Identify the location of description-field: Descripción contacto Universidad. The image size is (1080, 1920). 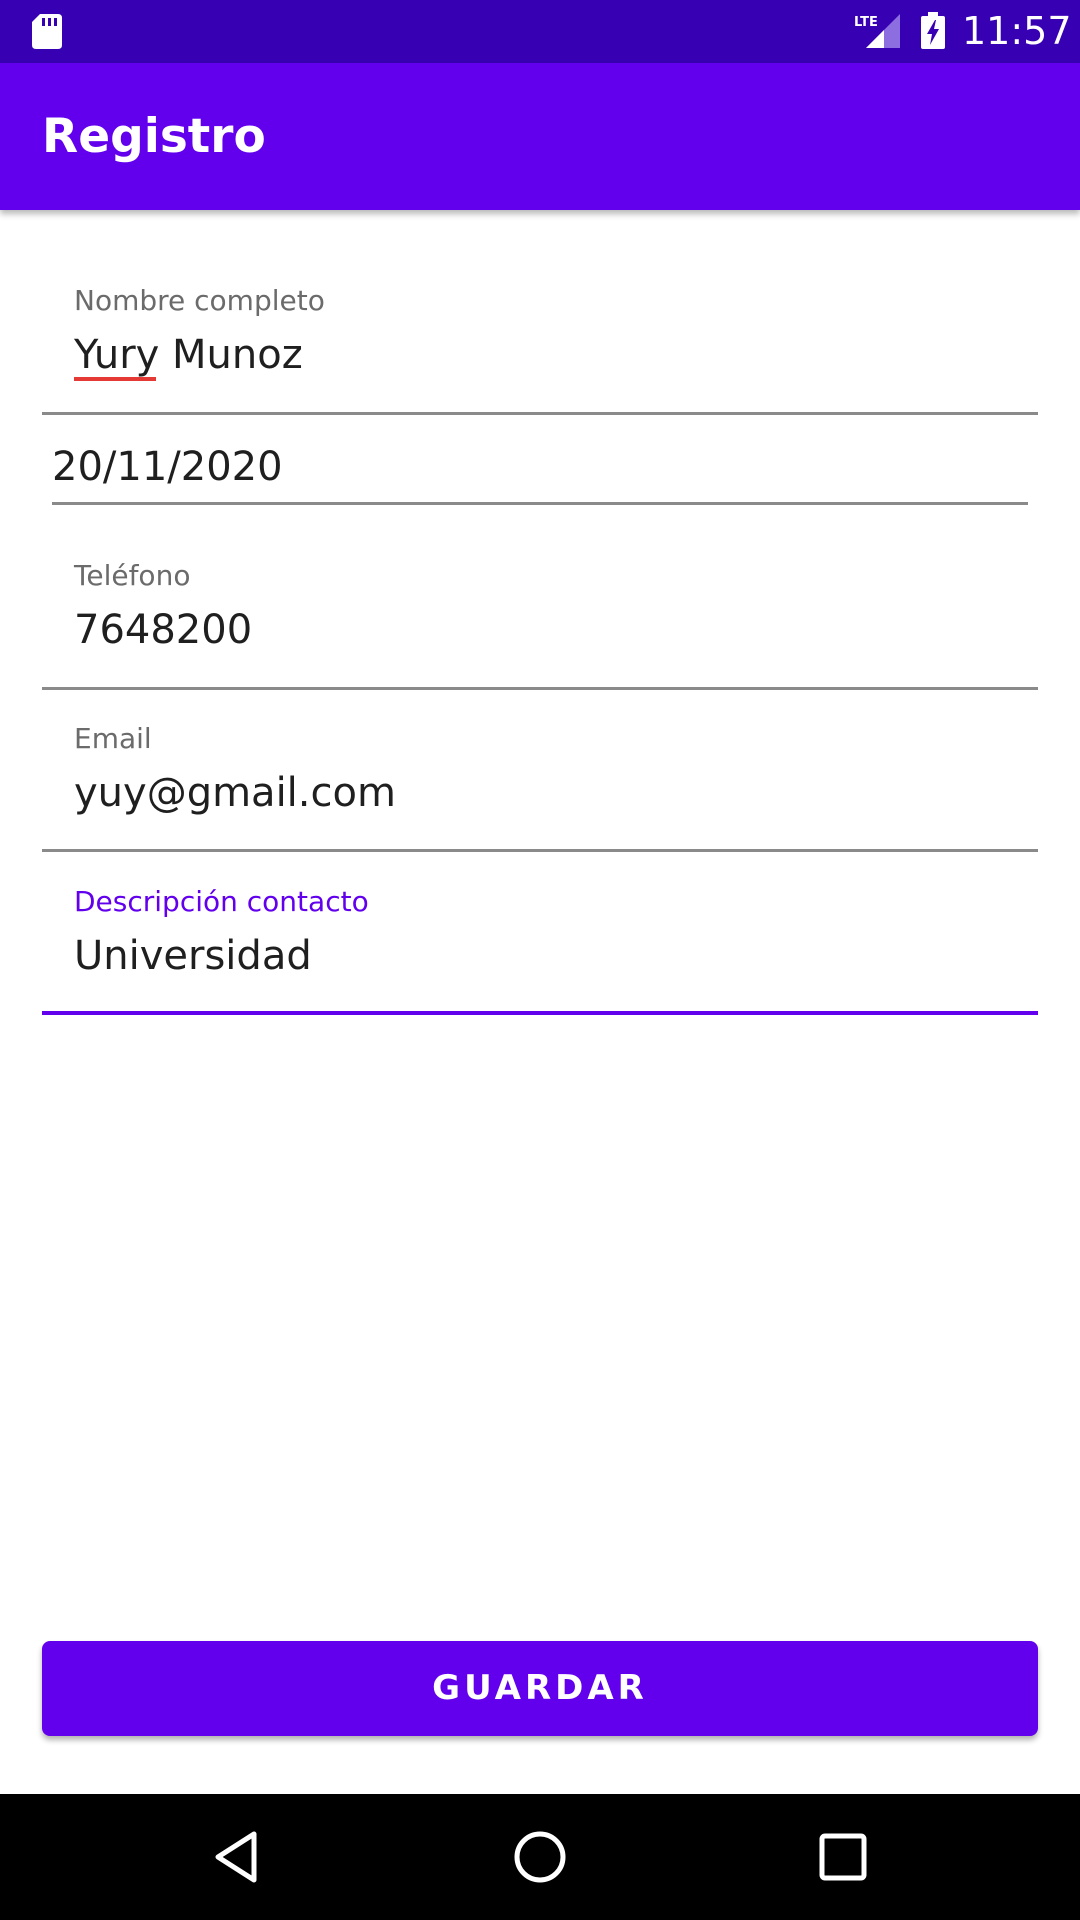
(540, 944).